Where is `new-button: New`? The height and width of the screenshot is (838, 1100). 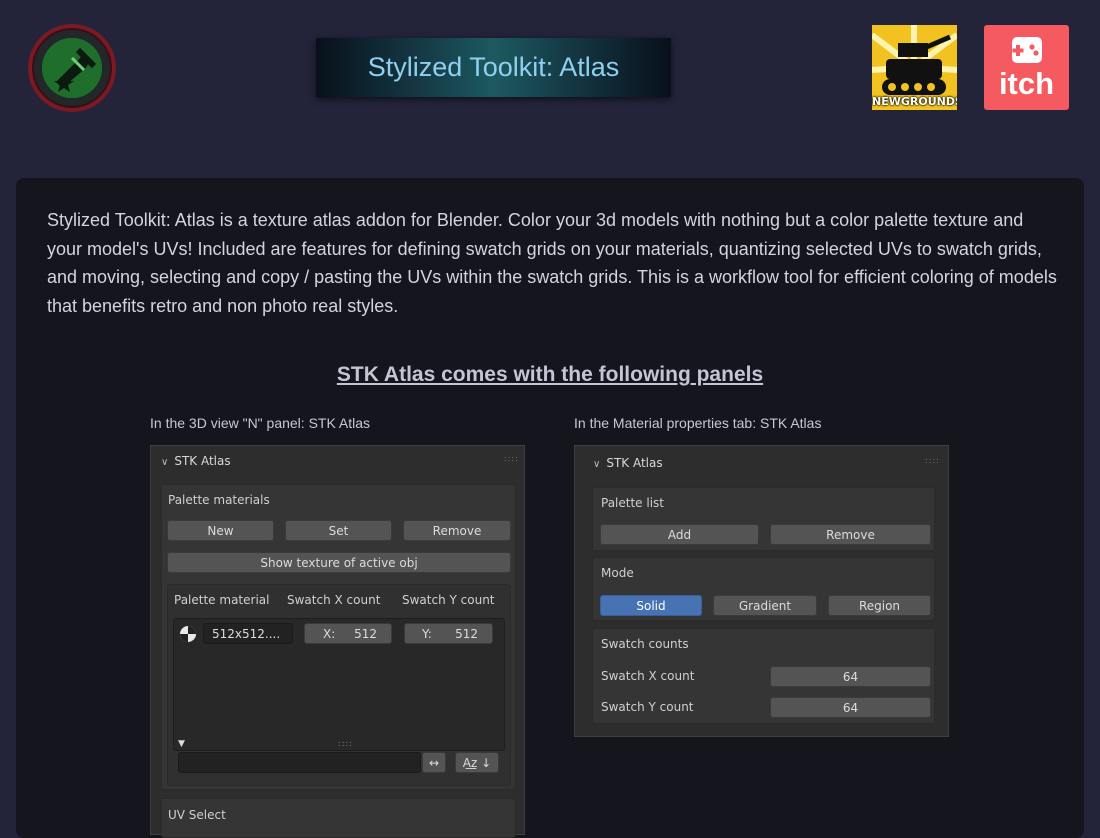 new-button: New is located at coordinates (220, 530).